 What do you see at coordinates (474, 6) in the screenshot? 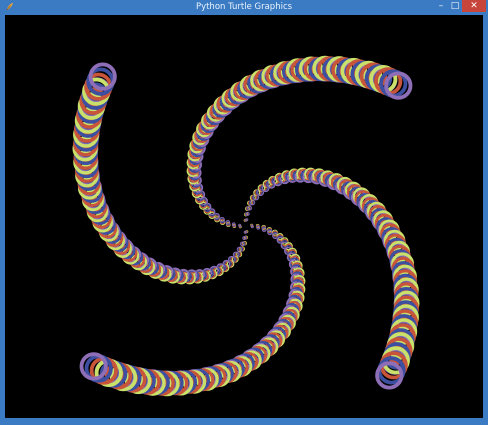
I see `close-button: ✕` at bounding box center [474, 6].